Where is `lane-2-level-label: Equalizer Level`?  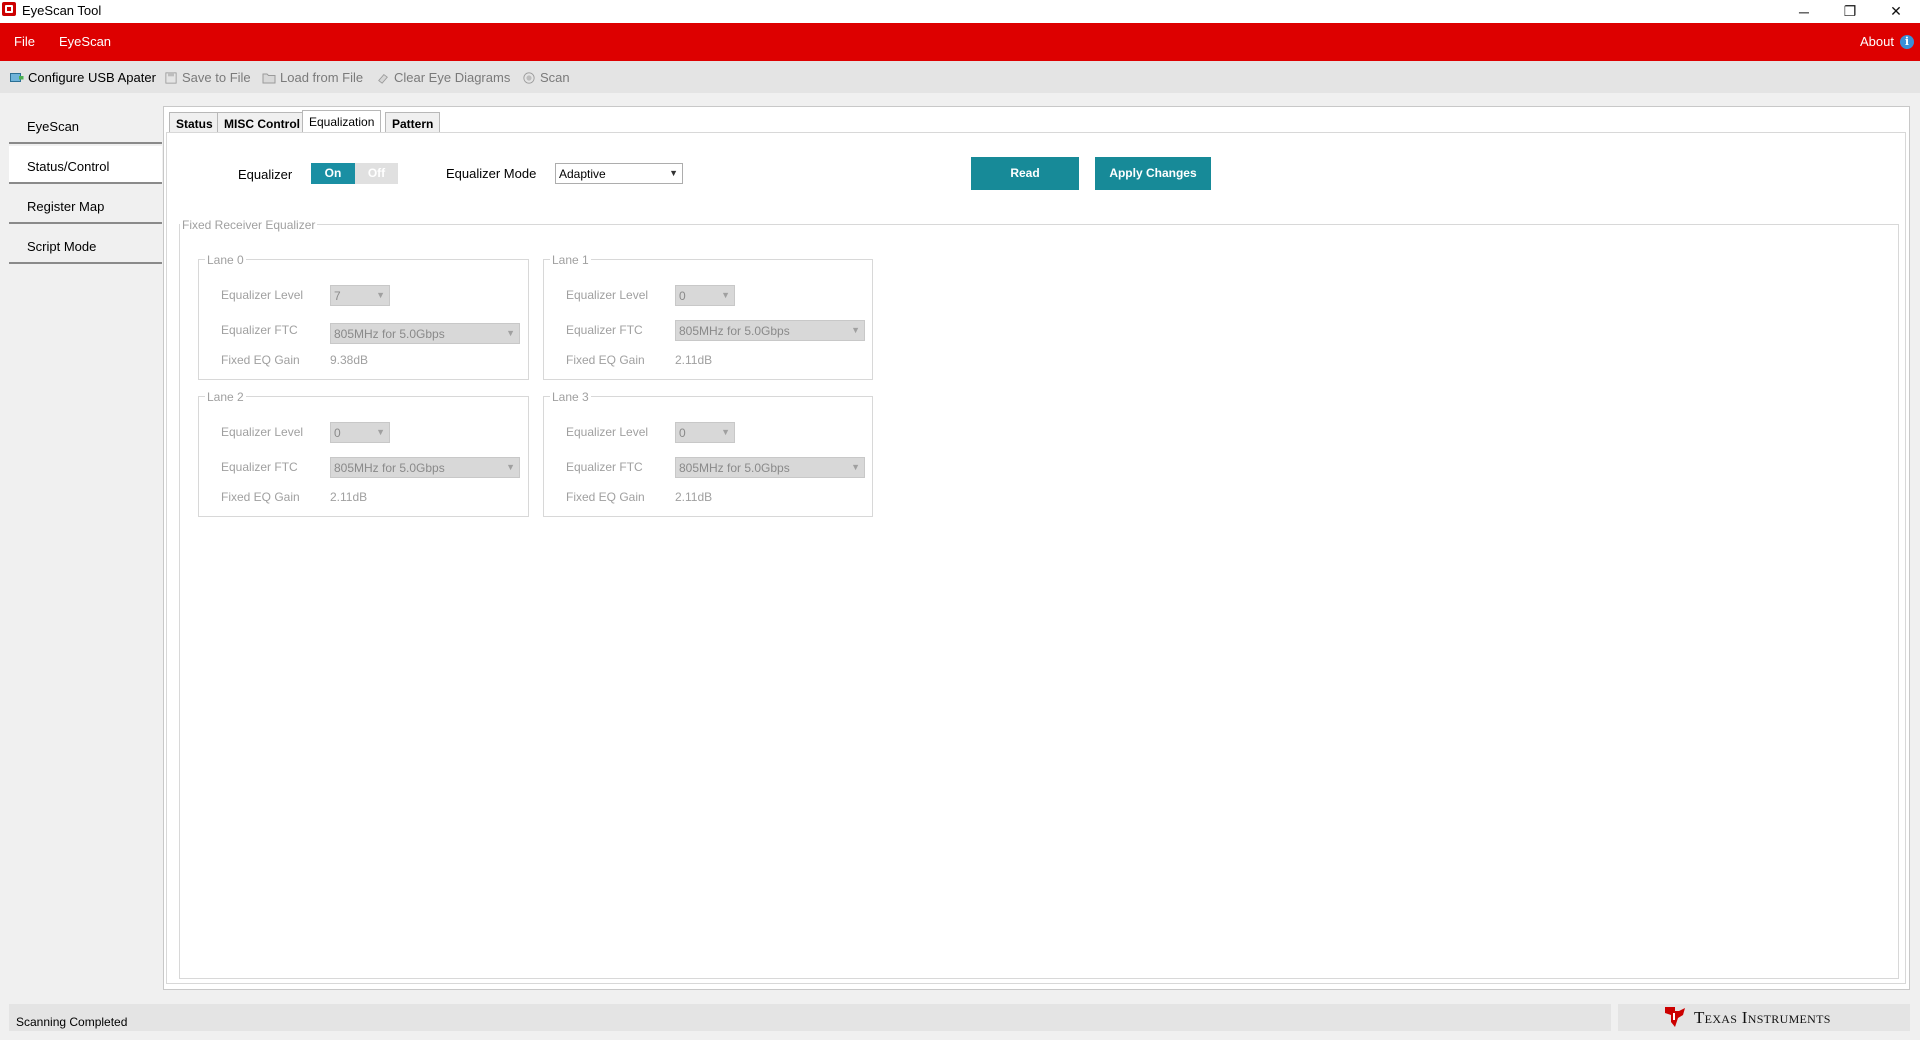 lane-2-level-label: Equalizer Level is located at coordinates (262, 432).